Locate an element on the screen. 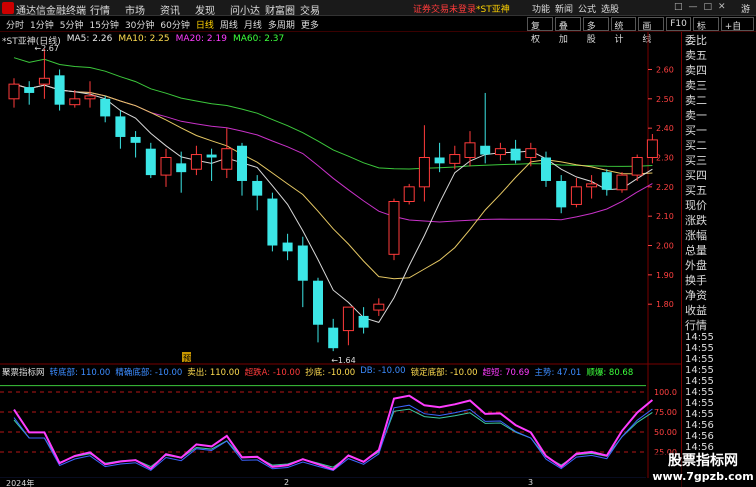 Image resolution: width=756 pixels, height=487 pixels. minimize-icon: — is located at coordinates (693, 7).